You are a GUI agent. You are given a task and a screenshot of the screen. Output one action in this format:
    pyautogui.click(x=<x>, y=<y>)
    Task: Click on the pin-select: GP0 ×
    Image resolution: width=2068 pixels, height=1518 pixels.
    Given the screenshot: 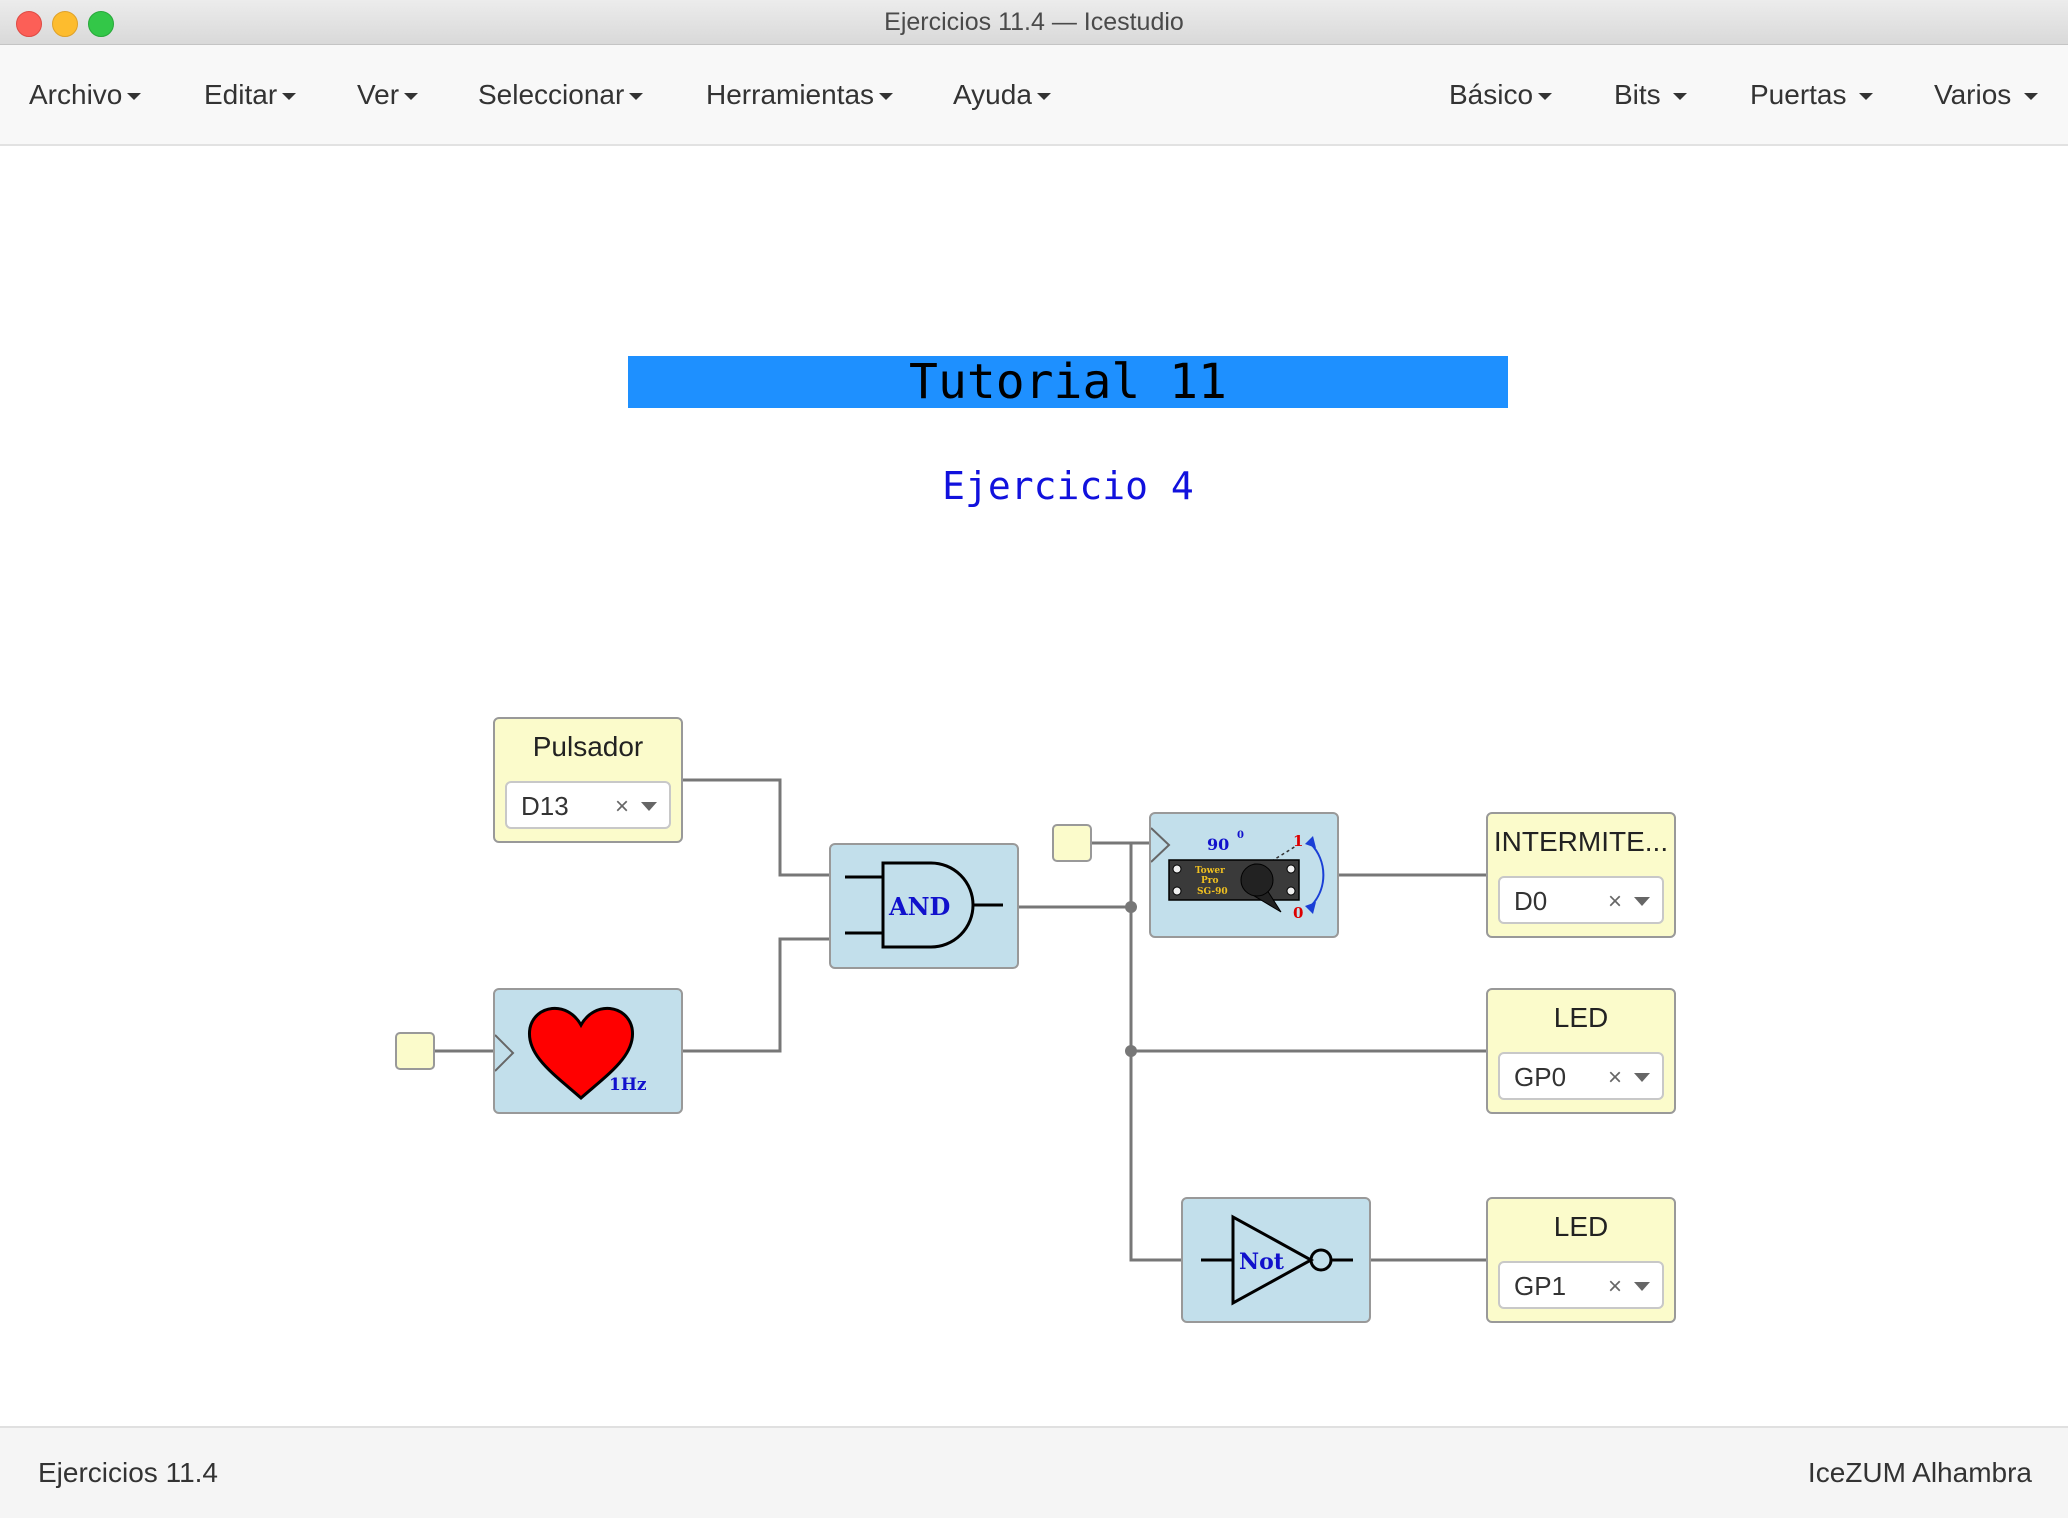 What is the action you would take?
    pyautogui.click(x=1581, y=1076)
    